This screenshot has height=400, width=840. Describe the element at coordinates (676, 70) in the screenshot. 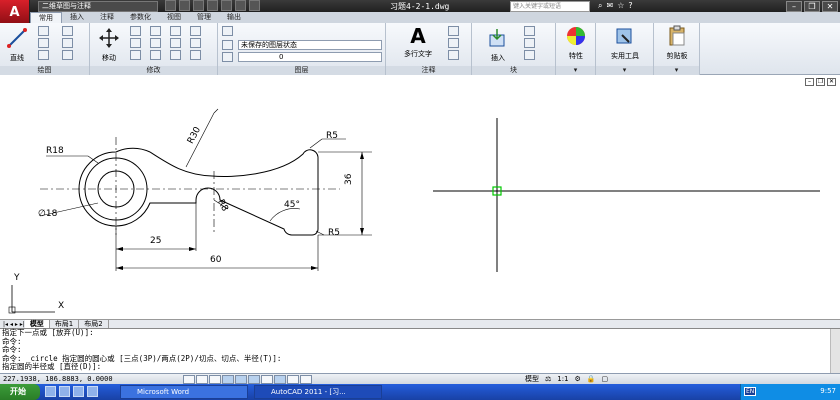

I see `clipboard-expander: ▾` at that location.